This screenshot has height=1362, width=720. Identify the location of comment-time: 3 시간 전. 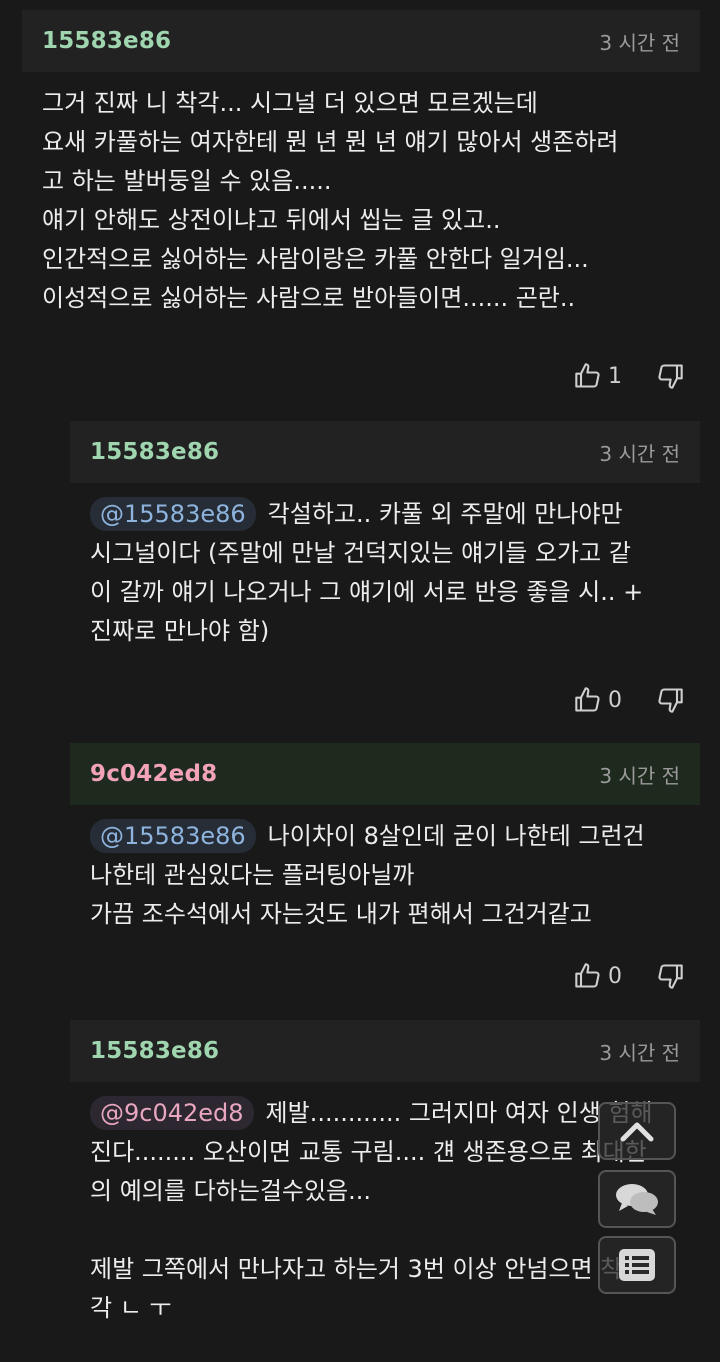
(639, 42).